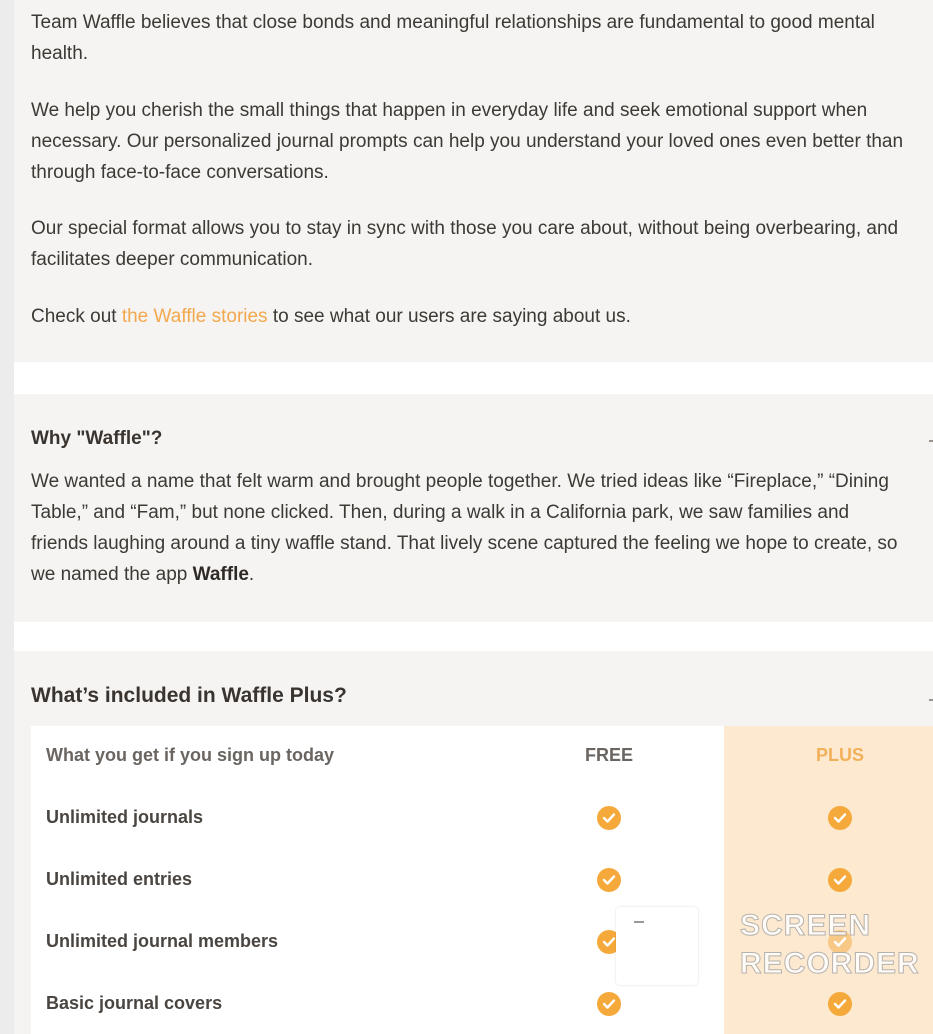 Image resolution: width=933 pixels, height=1034 pixels. Describe the element at coordinates (190, 755) in the screenshot. I see `table-header-label: What you get if you sign up today` at that location.